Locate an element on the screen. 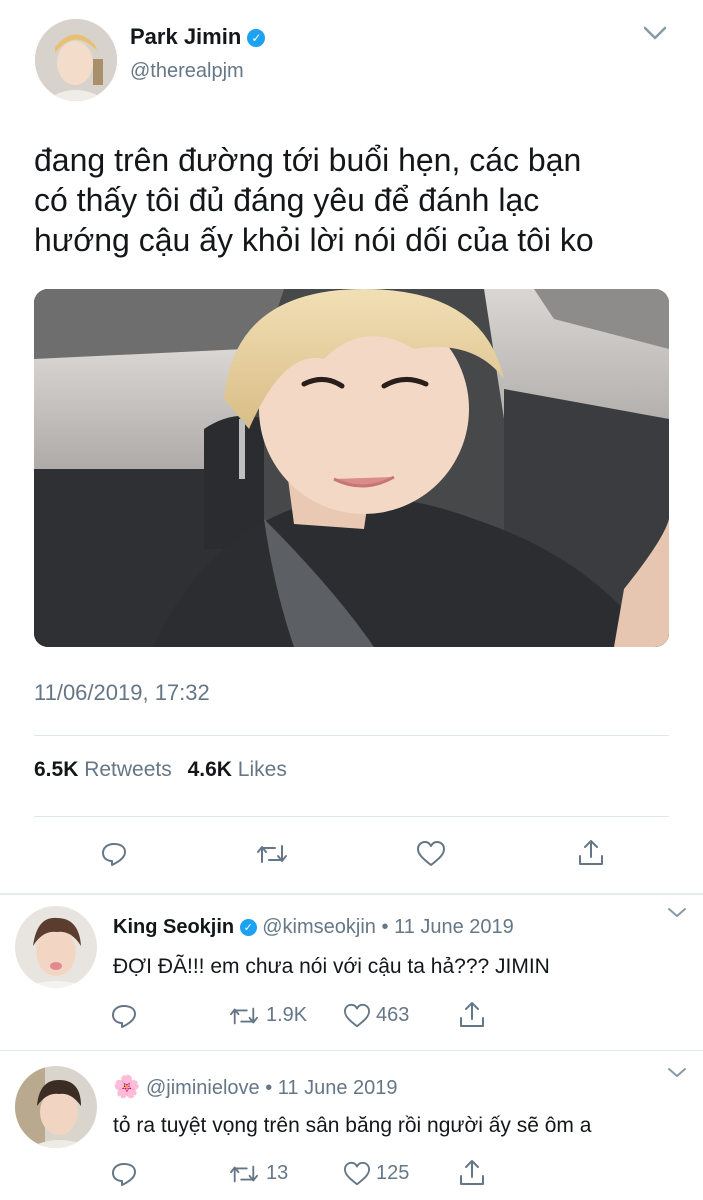  reply-like-count: 125 is located at coordinates (393, 1173).